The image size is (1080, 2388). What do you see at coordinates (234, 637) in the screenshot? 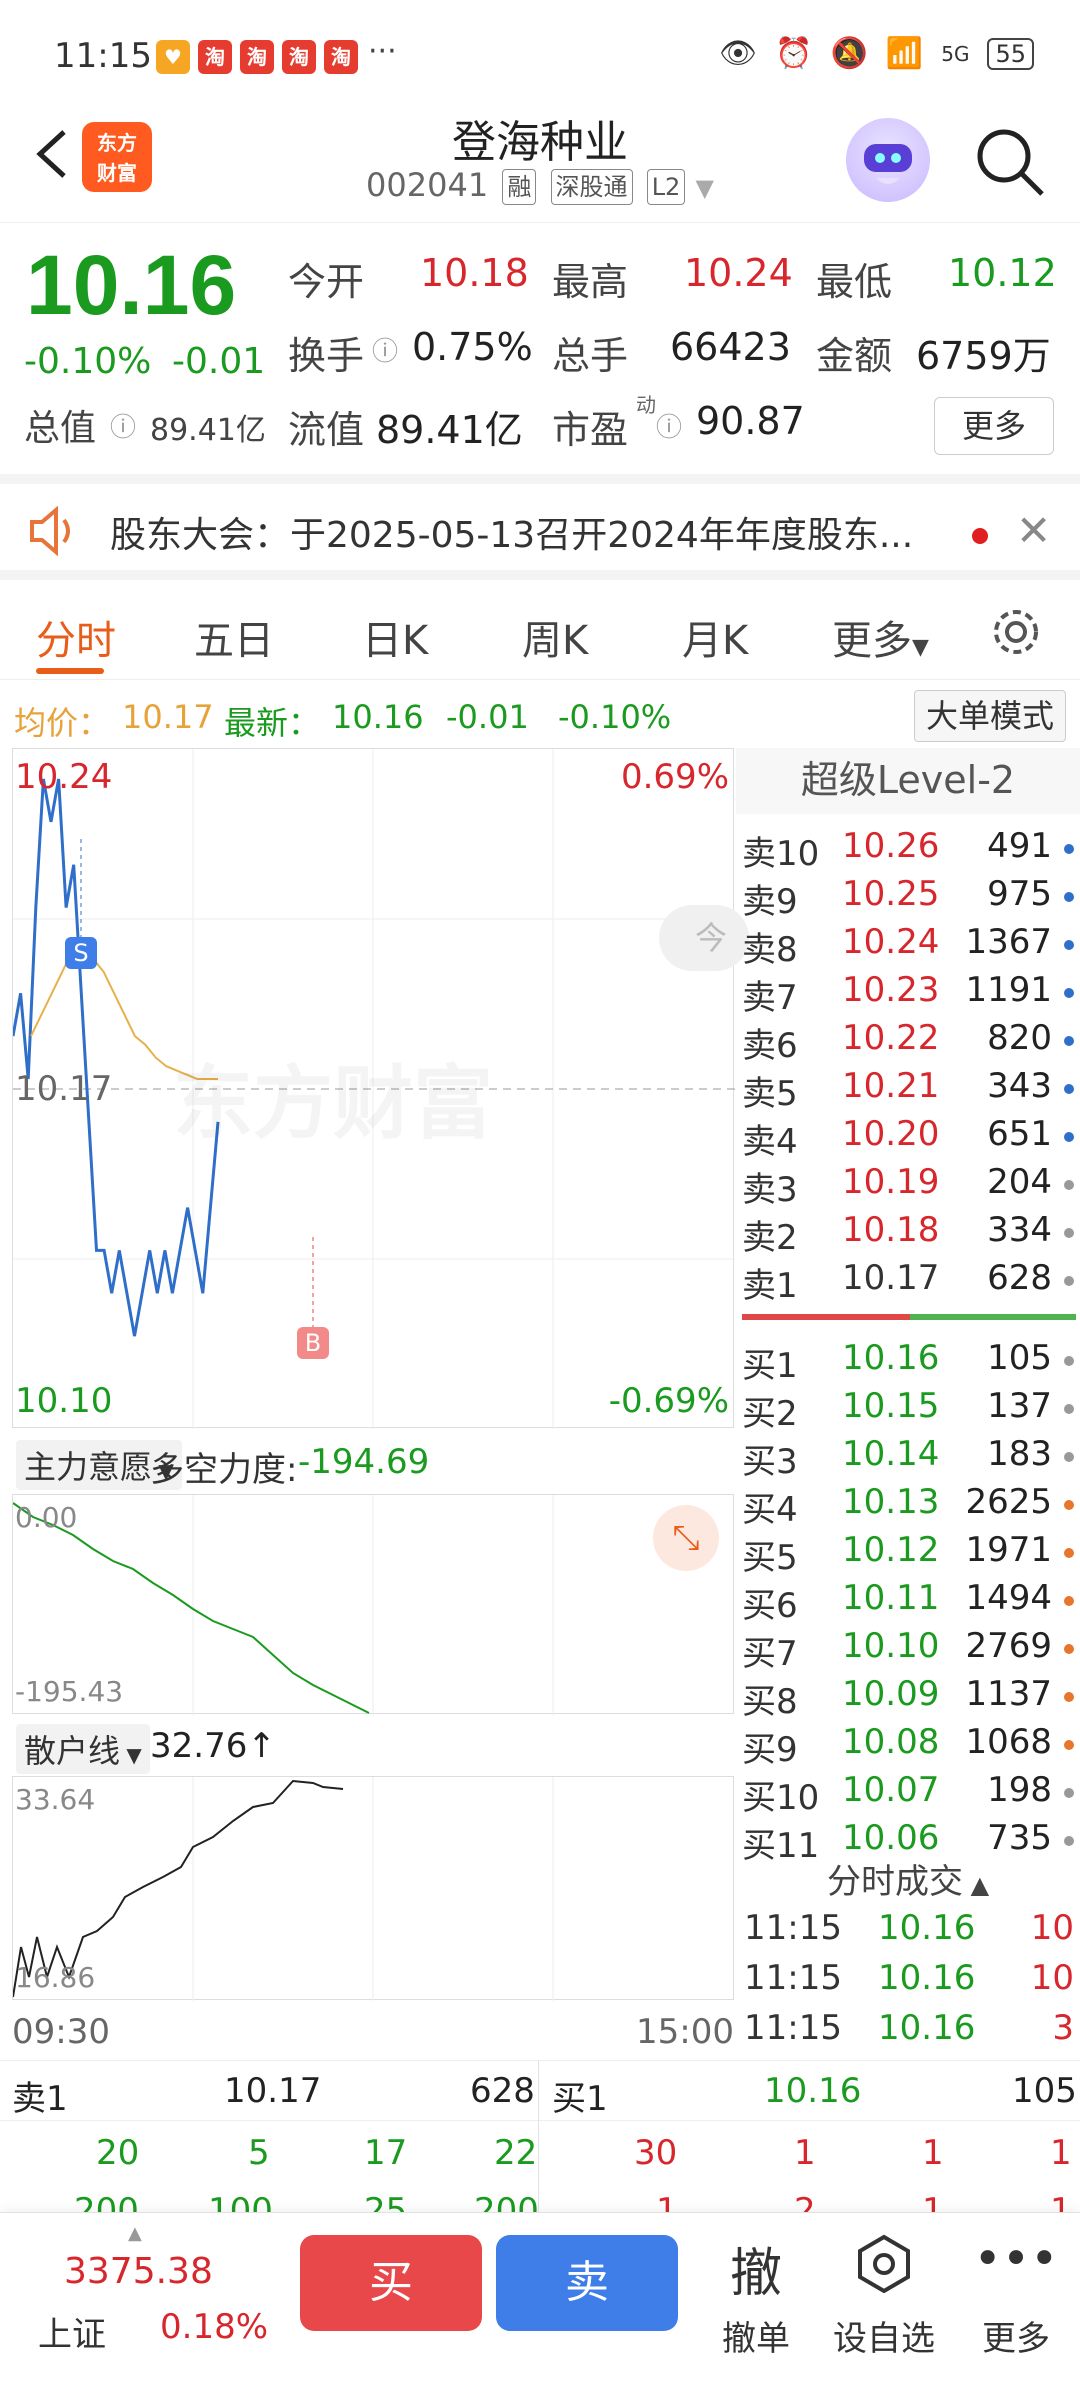
I see `tab-five-day: 五日` at bounding box center [234, 637].